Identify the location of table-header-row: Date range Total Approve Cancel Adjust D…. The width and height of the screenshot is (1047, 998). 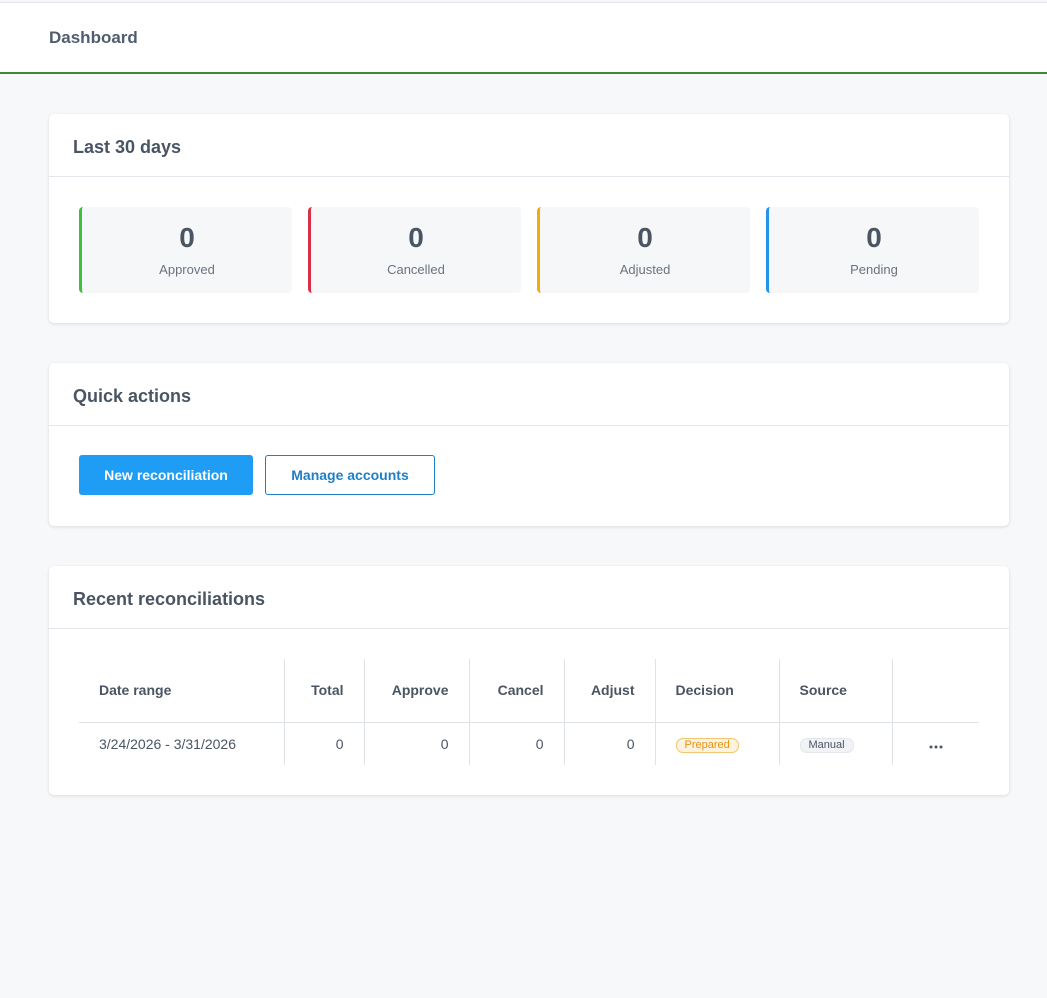
(529, 691).